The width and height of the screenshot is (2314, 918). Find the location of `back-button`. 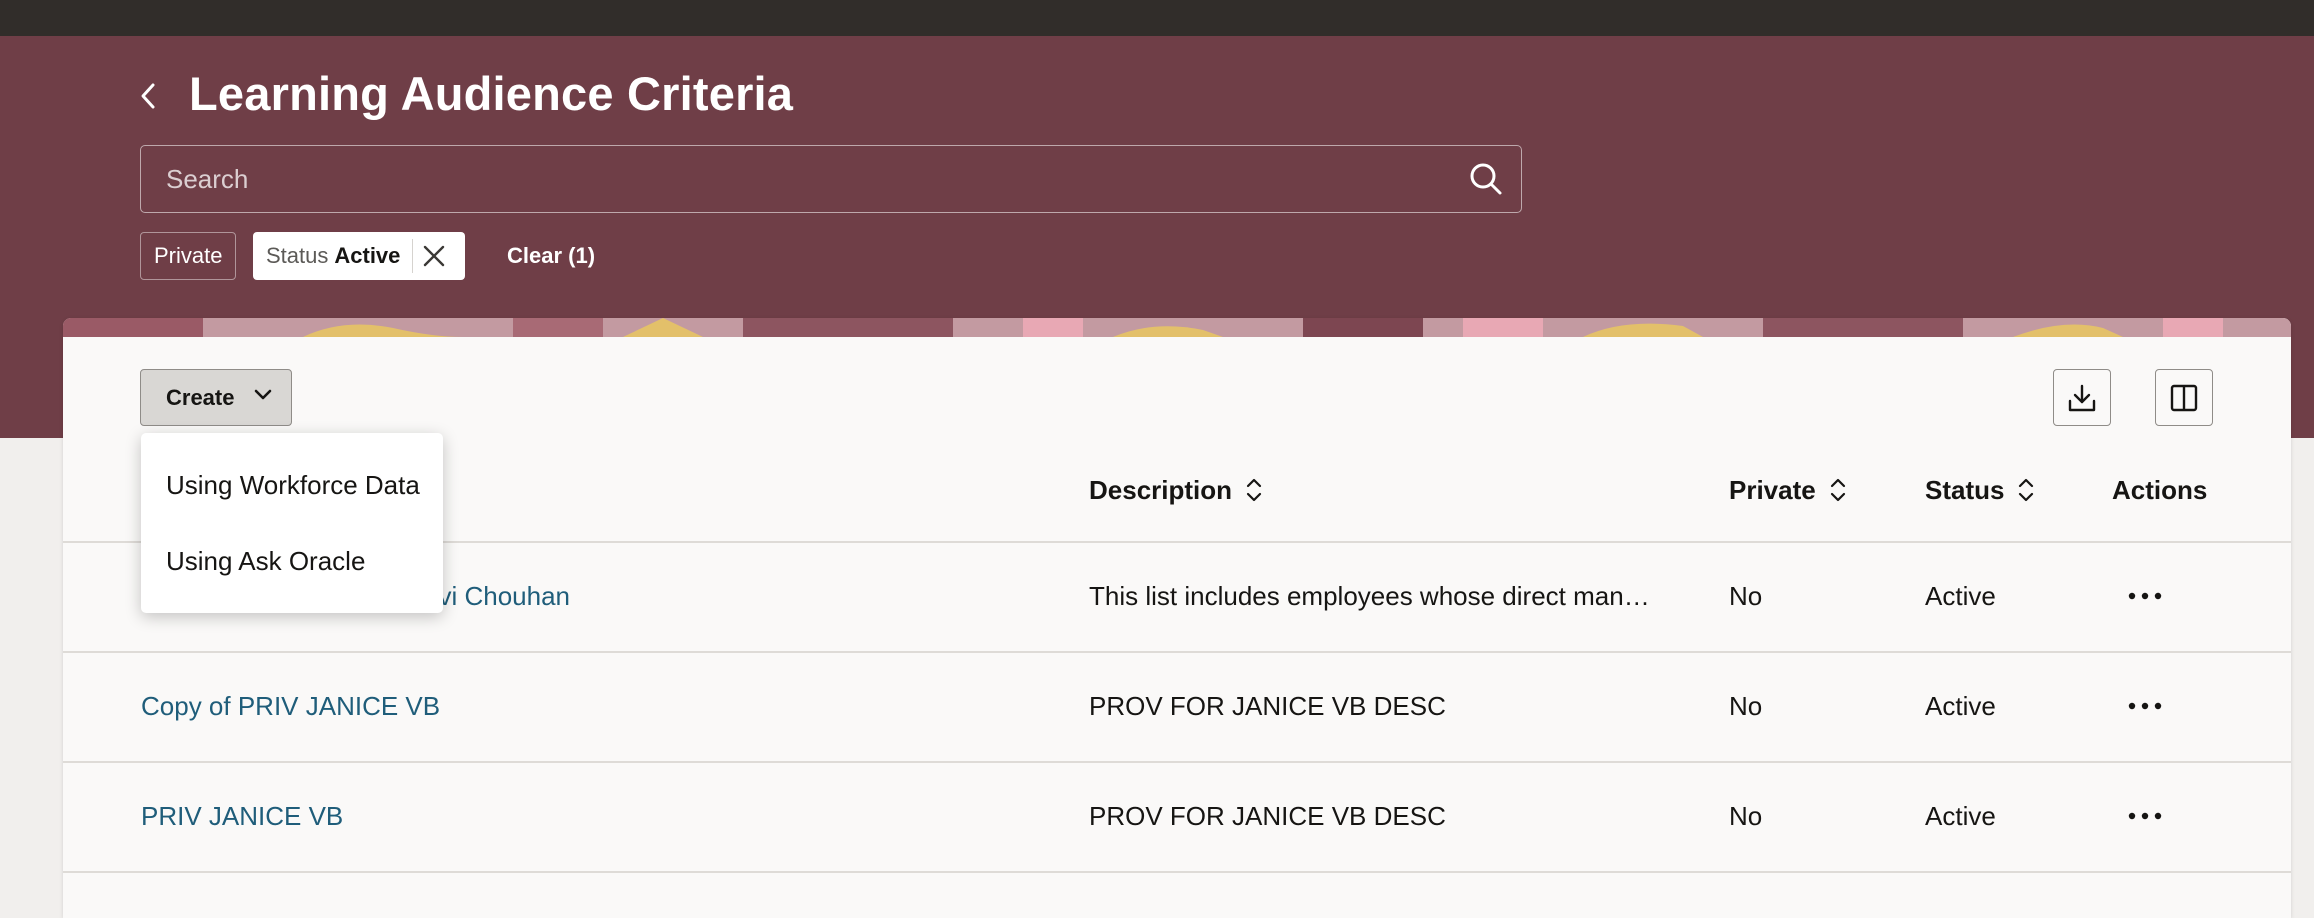

back-button is located at coordinates (148, 96).